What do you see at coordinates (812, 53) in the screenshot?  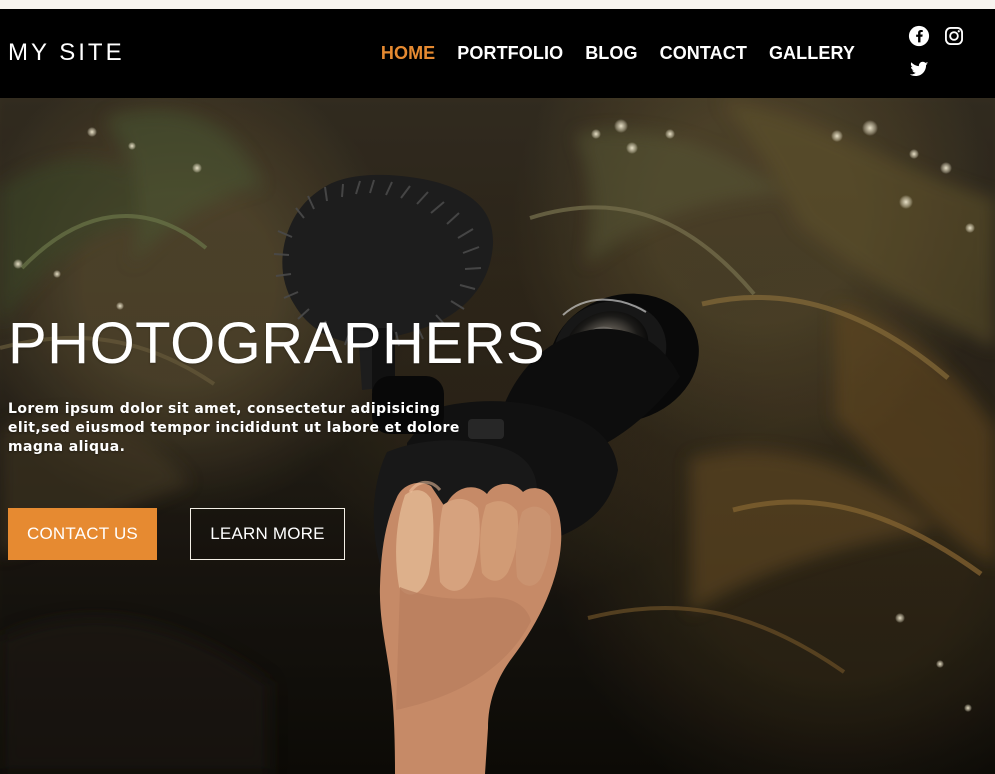 I see `nav-gallery: GALLERY` at bounding box center [812, 53].